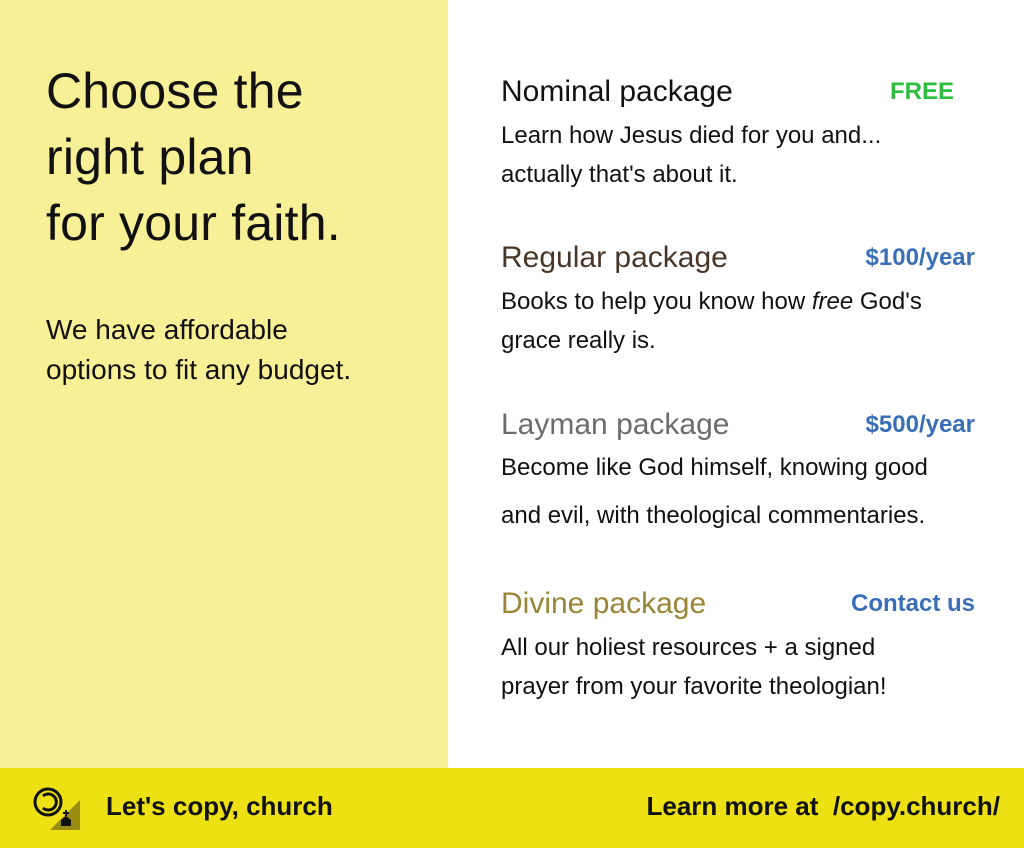  What do you see at coordinates (175, 91) in the screenshot?
I see `headline-line: Choose the` at bounding box center [175, 91].